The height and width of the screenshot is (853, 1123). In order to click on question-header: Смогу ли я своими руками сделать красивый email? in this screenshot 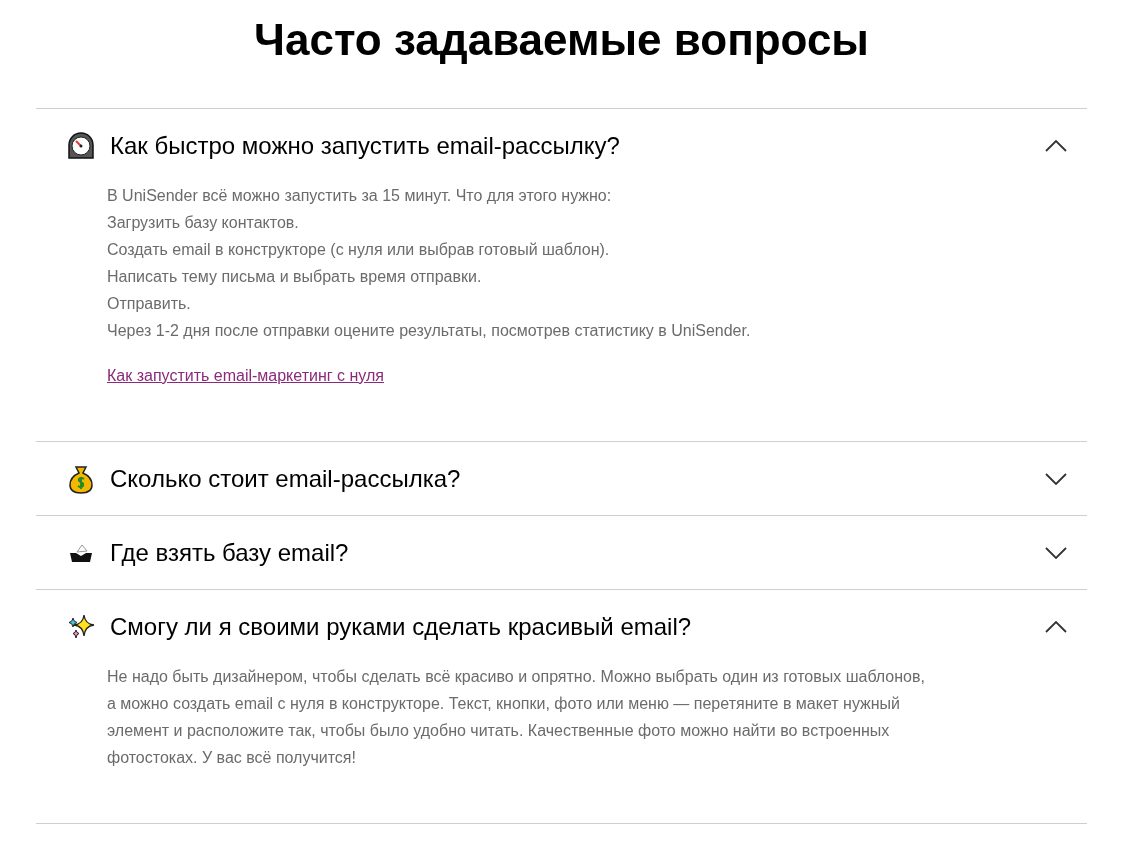, I will do `click(561, 626)`.